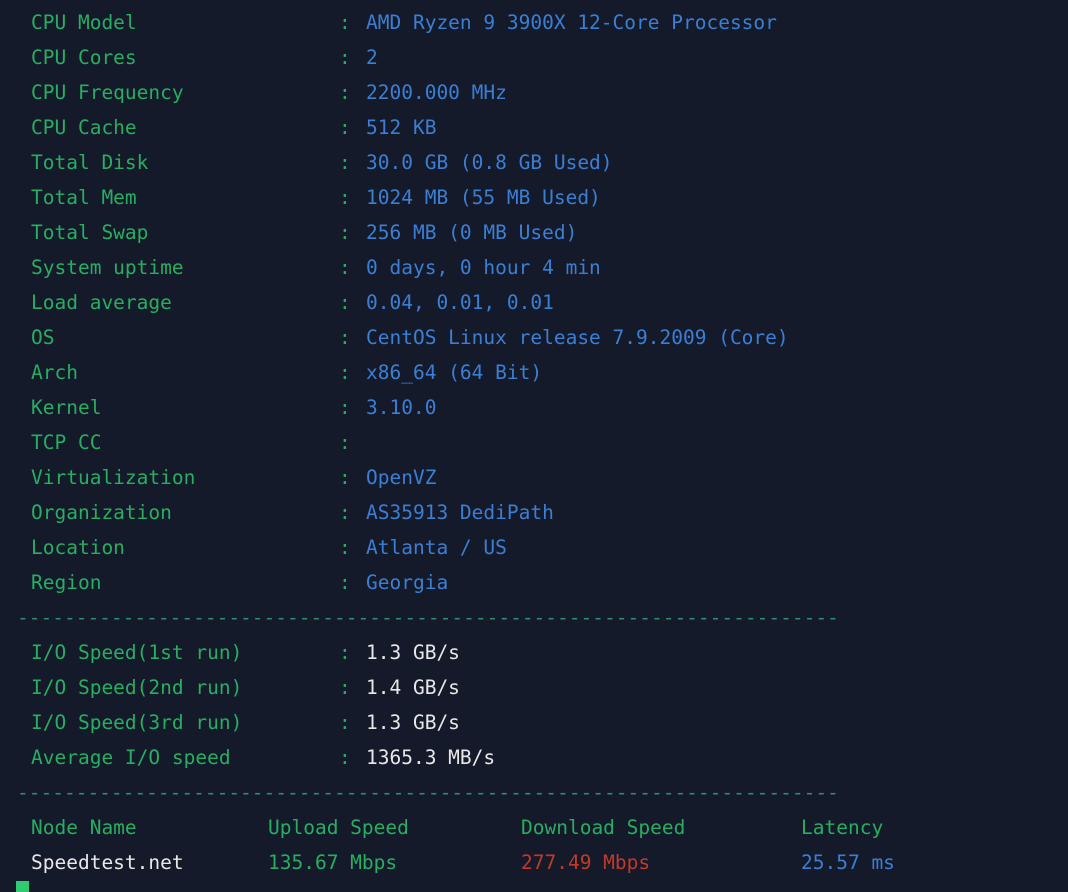  Describe the element at coordinates (534, 547) in the screenshot. I see `info-row-location: Location : Atlanta / US` at that location.